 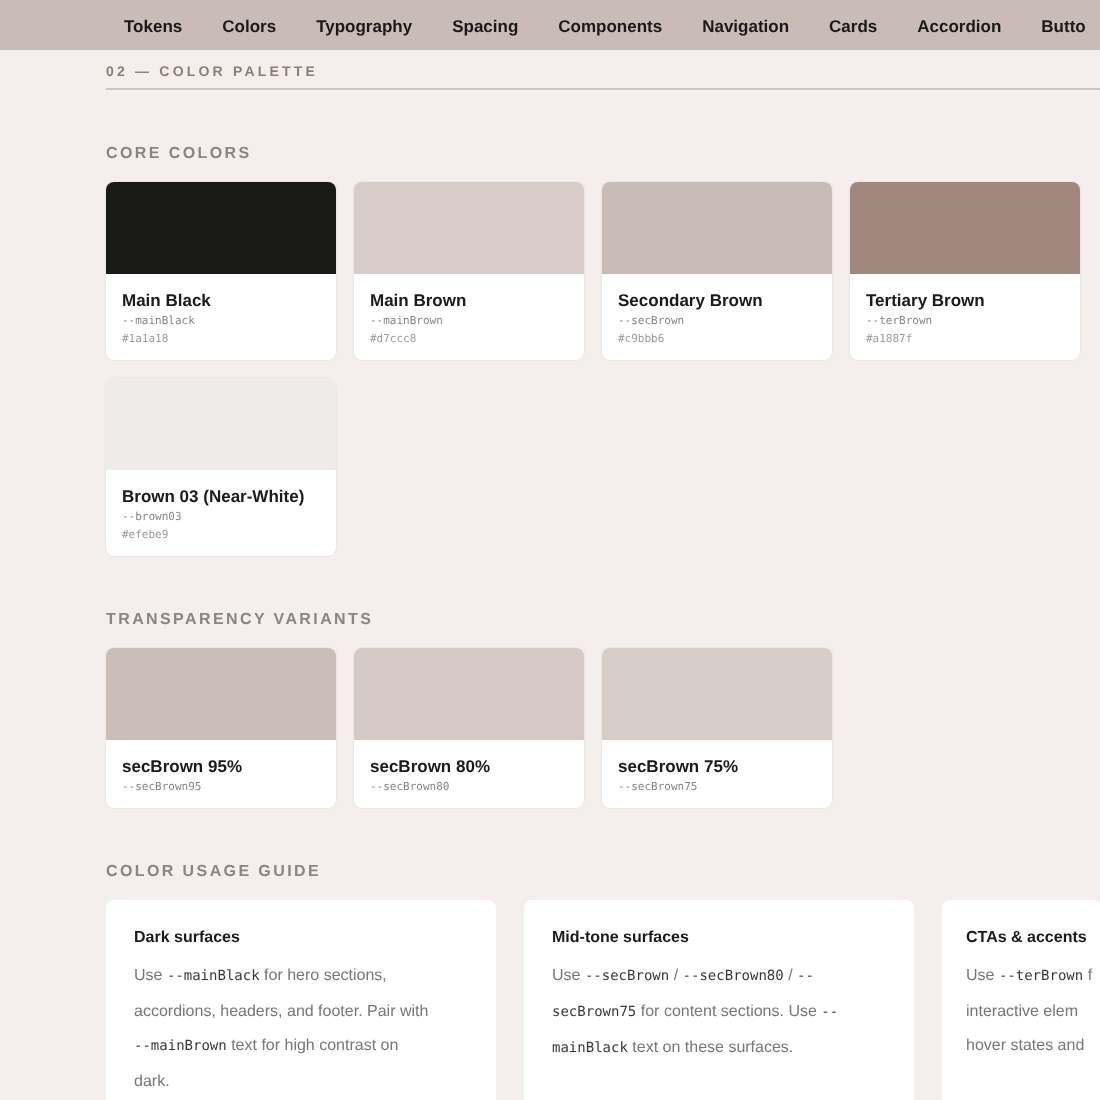 What do you see at coordinates (419, 300) in the screenshot?
I see `color-name: Main Brown` at bounding box center [419, 300].